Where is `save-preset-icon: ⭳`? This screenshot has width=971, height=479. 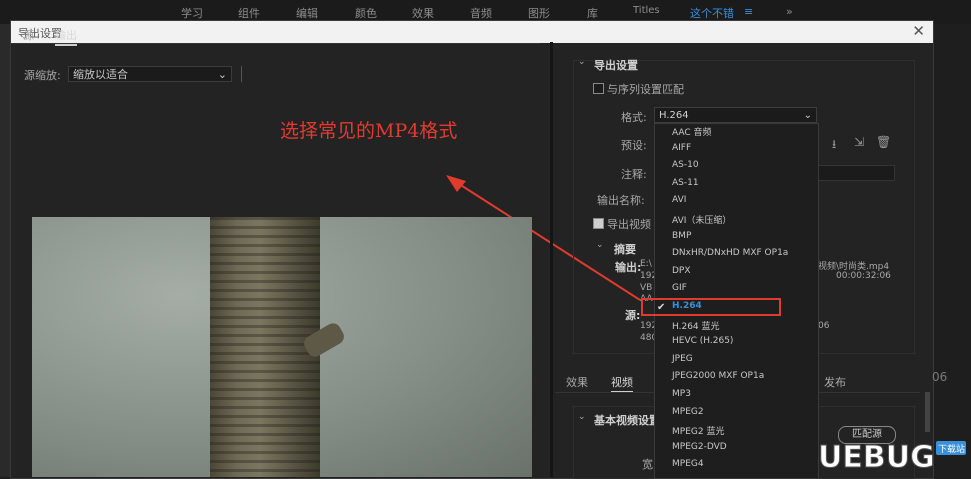
save-preset-icon: ⭳ is located at coordinates (834, 145).